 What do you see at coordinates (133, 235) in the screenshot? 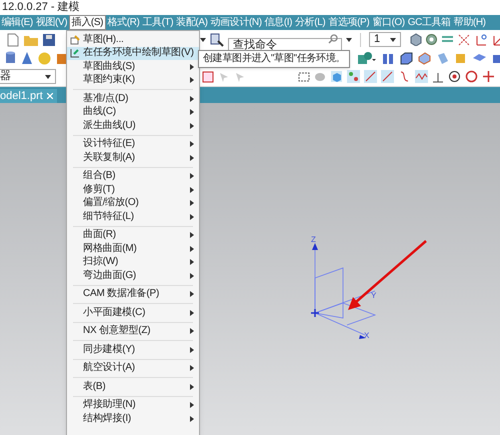
I see `menu-item: 曲面(R)` at bounding box center [133, 235].